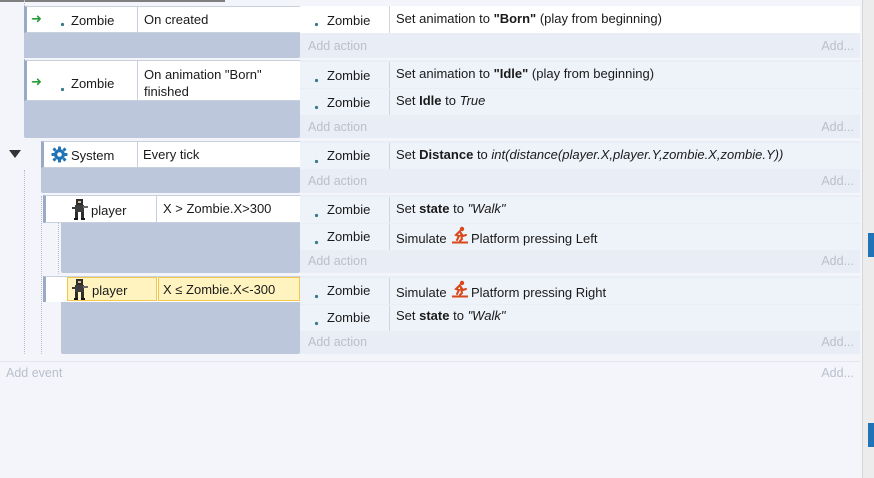  What do you see at coordinates (203, 74) in the screenshot?
I see `condition-text-line1: On animation "Born"` at bounding box center [203, 74].